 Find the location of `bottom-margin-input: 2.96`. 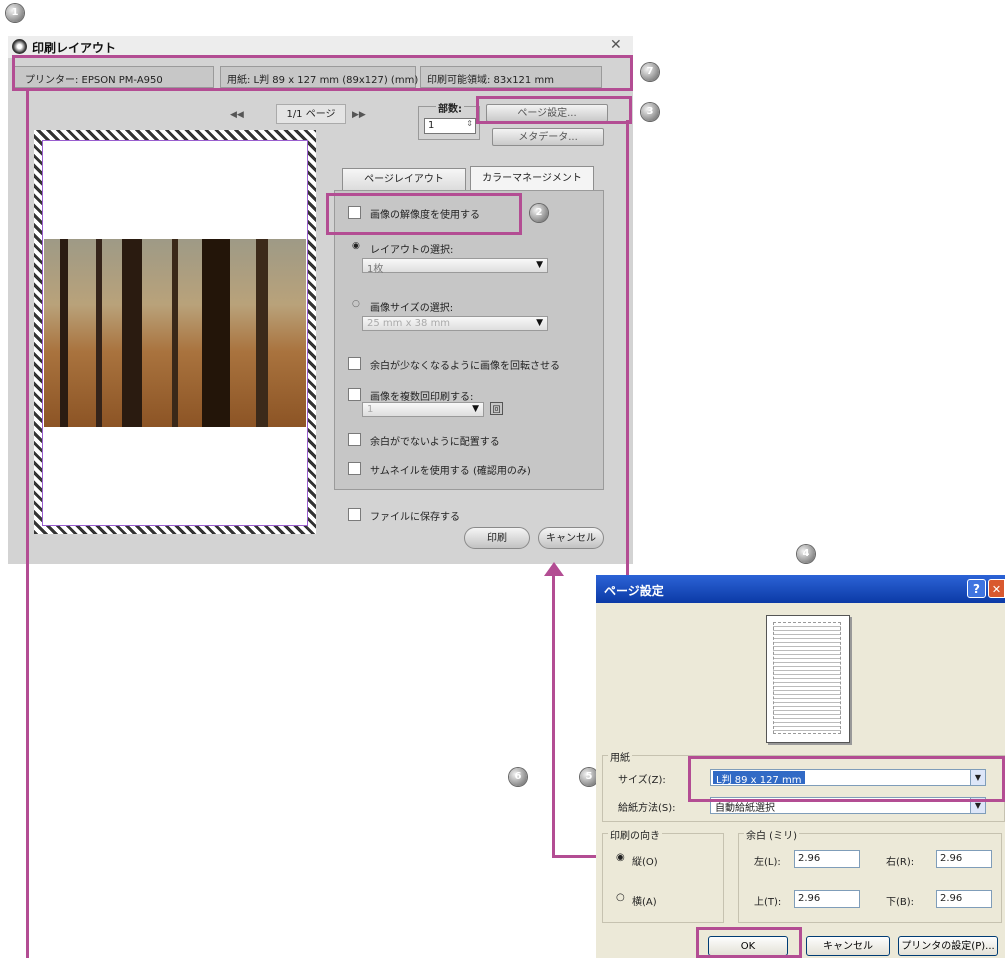

bottom-margin-input: 2.96 is located at coordinates (964, 899).